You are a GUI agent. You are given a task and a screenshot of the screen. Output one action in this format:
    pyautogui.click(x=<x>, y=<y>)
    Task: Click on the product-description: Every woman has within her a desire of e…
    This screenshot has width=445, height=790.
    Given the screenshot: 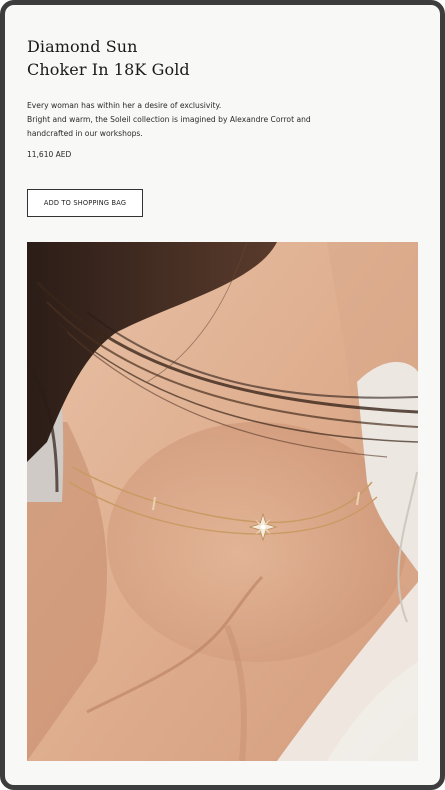 What is the action you would take?
    pyautogui.click(x=225, y=120)
    